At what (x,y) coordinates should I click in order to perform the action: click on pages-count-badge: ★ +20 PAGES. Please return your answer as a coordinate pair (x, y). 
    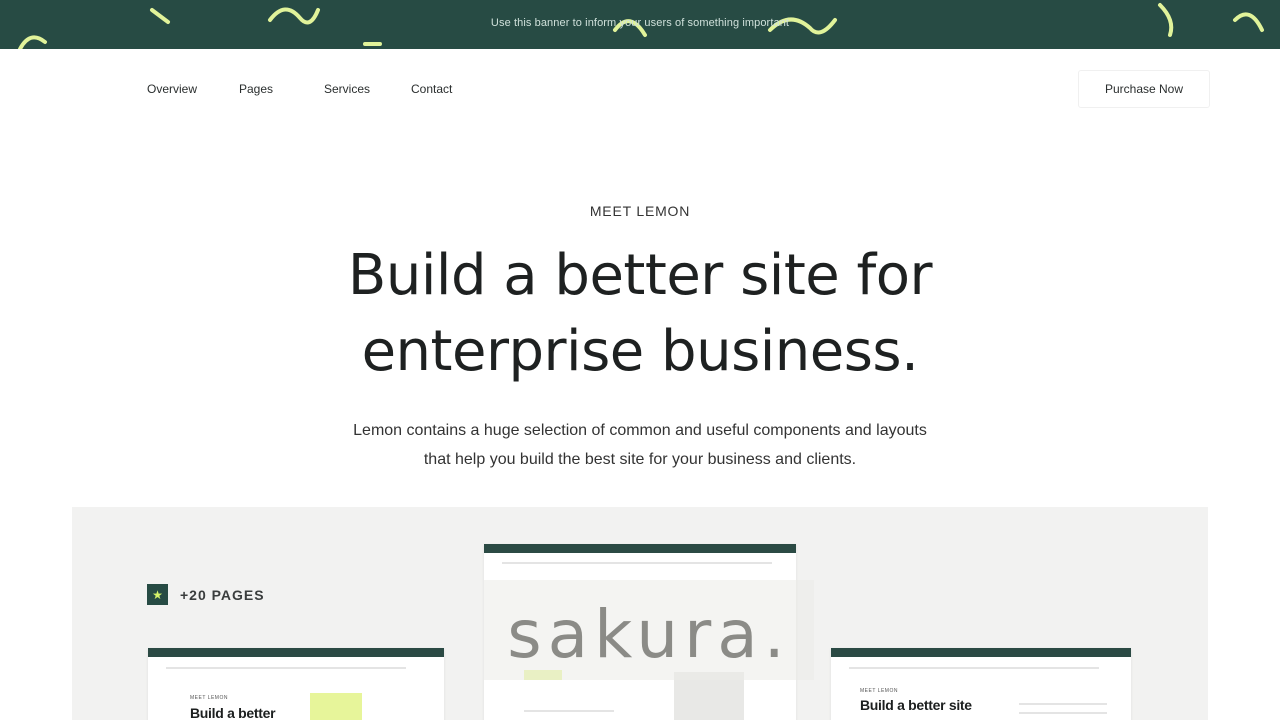
    Looking at the image, I should click on (206, 594).